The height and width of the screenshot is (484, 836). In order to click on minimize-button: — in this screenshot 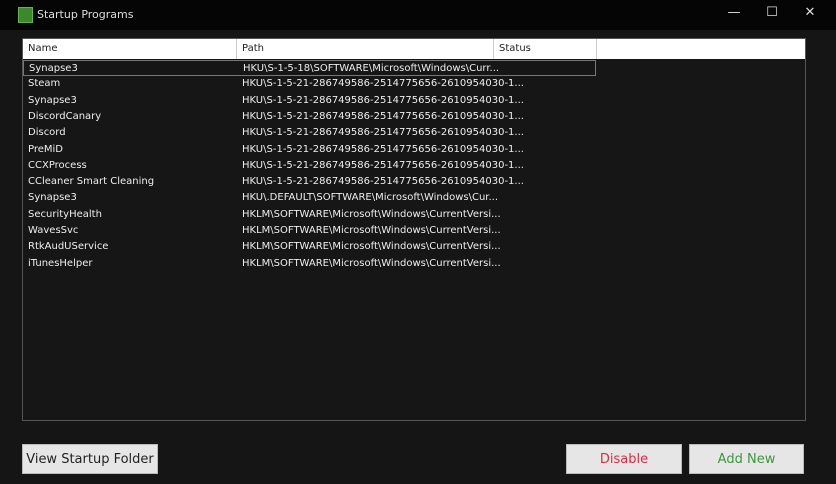, I will do `click(734, 12)`.